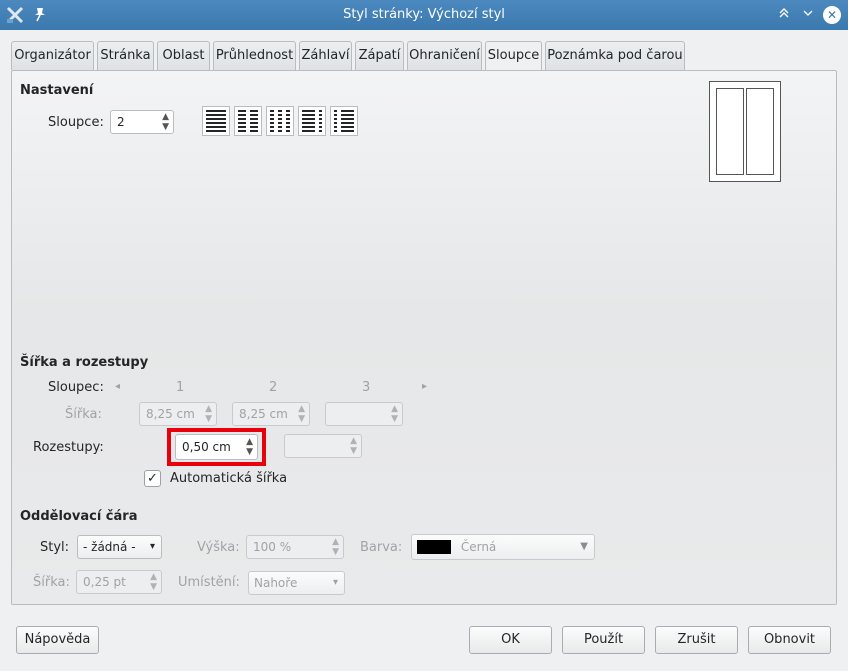  What do you see at coordinates (76, 122) in the screenshot?
I see `columns-label: Sloupce:` at bounding box center [76, 122].